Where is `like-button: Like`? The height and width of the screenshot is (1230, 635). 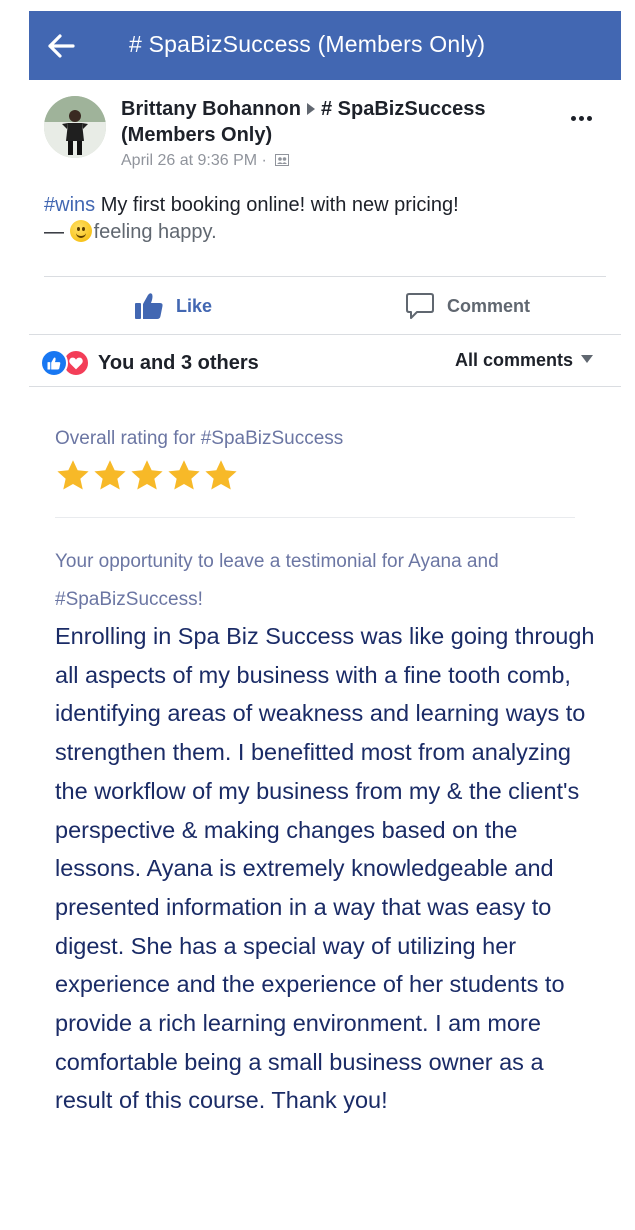 like-button: Like is located at coordinates (173, 306).